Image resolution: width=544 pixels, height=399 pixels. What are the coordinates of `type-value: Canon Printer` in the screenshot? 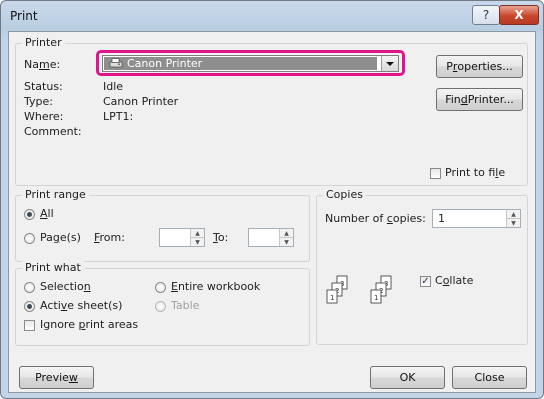 It's located at (141, 101).